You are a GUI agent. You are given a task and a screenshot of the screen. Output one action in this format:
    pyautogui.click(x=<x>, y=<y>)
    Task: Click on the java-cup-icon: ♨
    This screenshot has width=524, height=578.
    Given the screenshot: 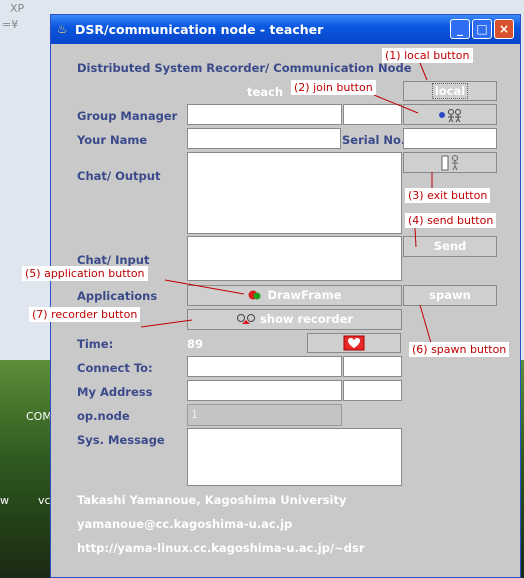 What is the action you would take?
    pyautogui.click(x=62, y=29)
    